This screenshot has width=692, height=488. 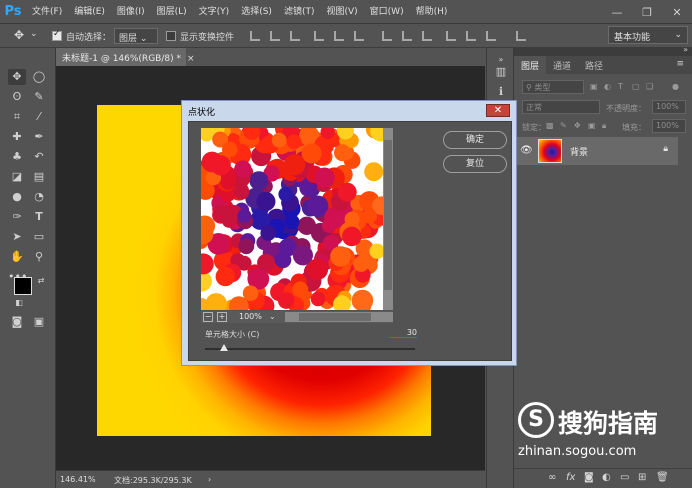 What do you see at coordinates (125, 57) in the screenshot?
I see `document-tab: 未标题-1 @ 146%(RGB/8) * ×` at bounding box center [125, 57].